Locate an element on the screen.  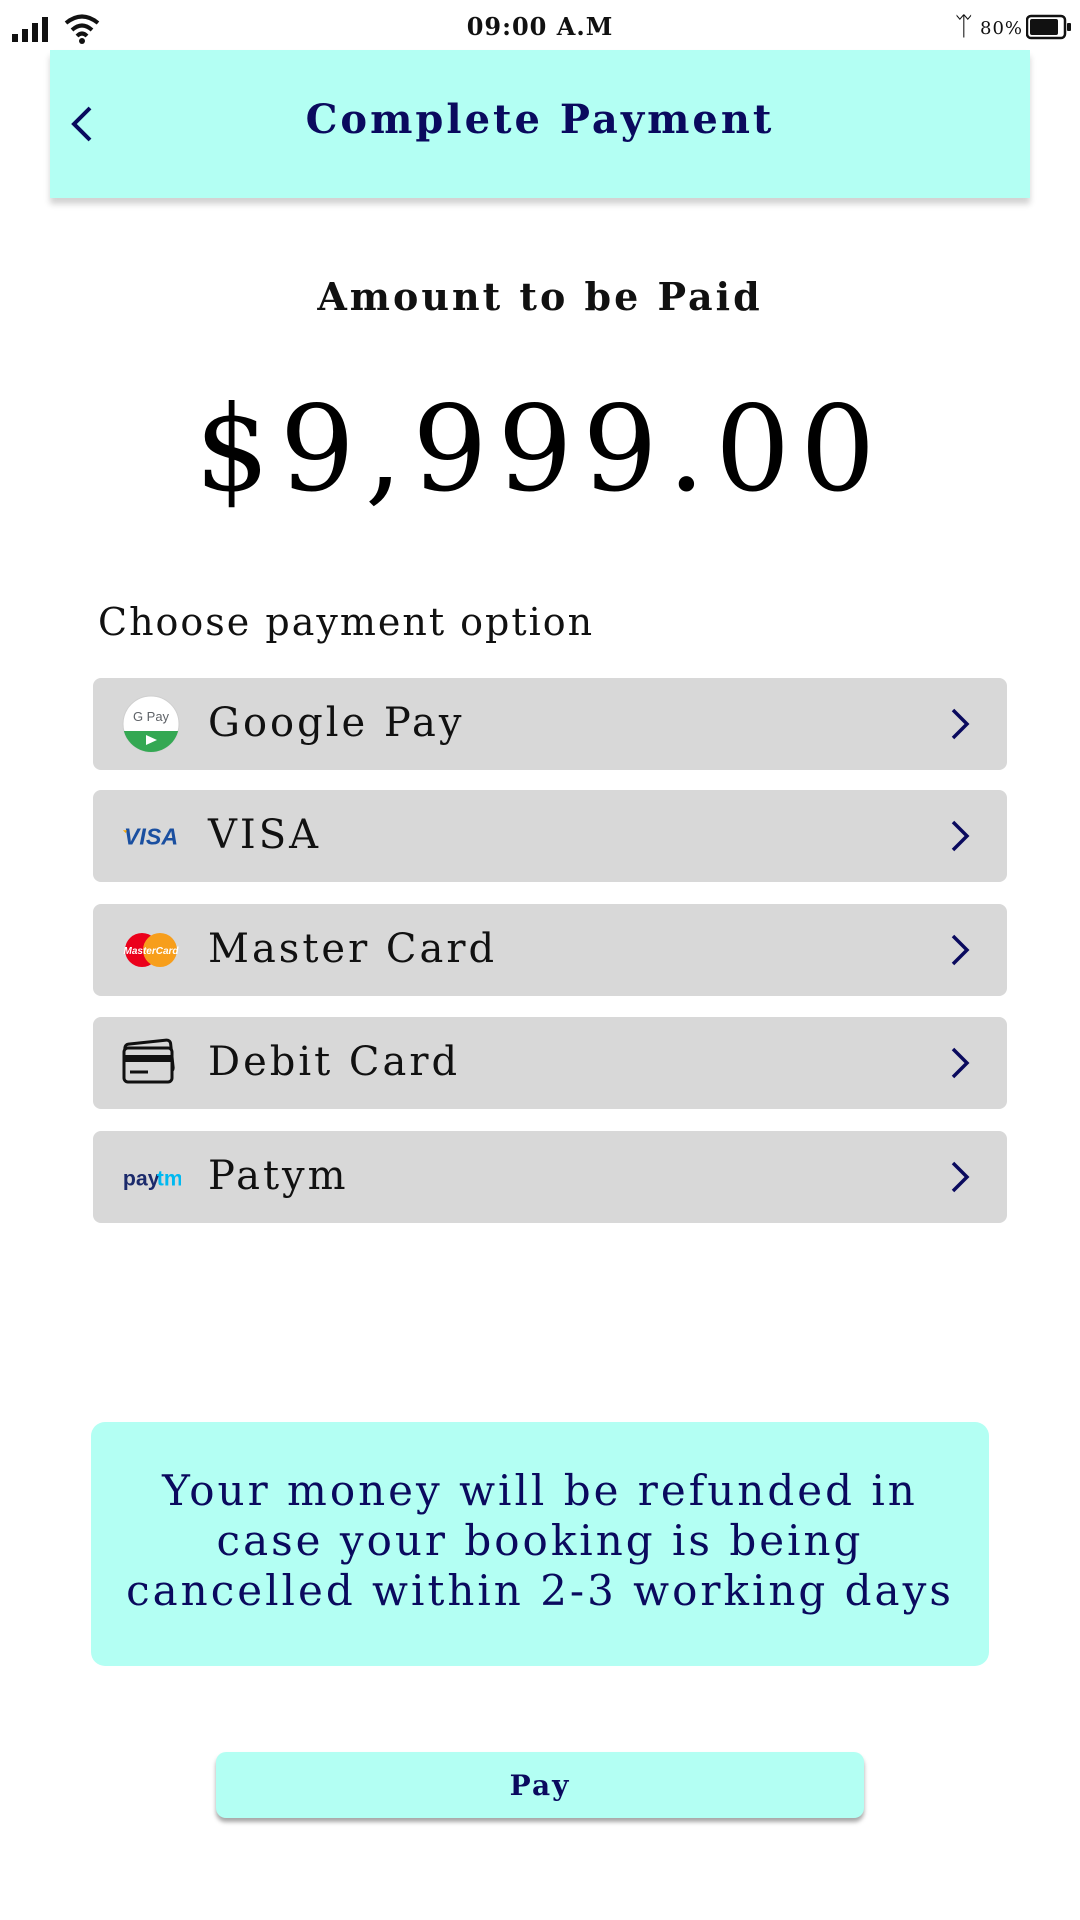
amount-label: Amount to be Paid is located at coordinates (540, 296).